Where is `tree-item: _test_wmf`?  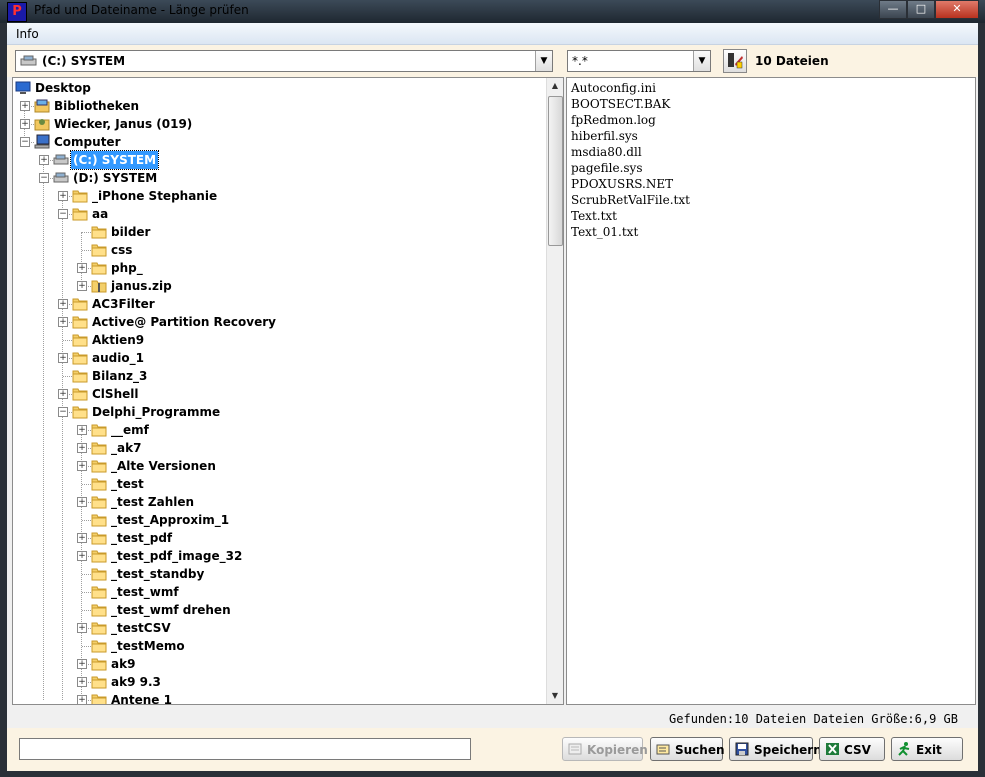 tree-item: _test_wmf is located at coordinates (278, 592).